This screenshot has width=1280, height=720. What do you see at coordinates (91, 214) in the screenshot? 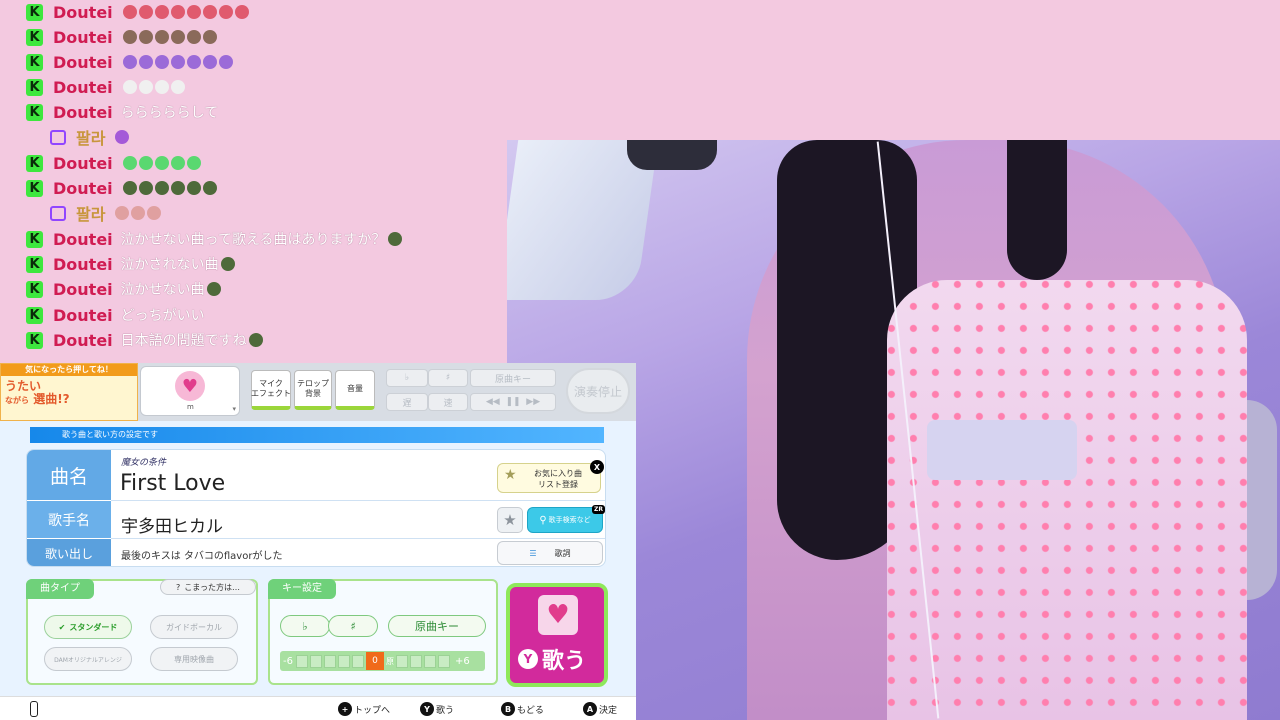
I see `chat-username: 팔라` at bounding box center [91, 214].